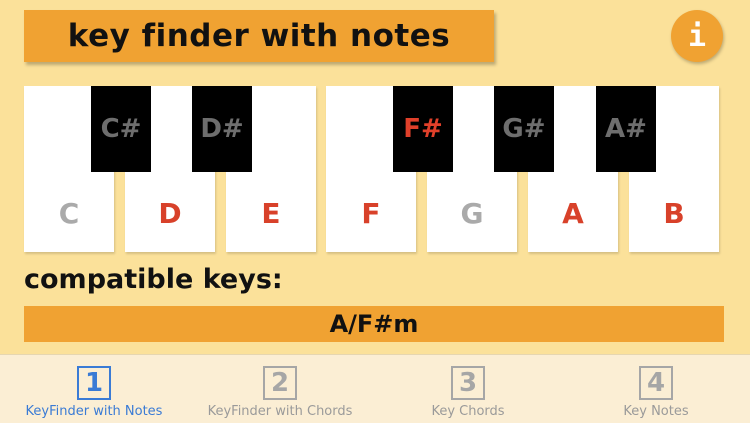 The height and width of the screenshot is (423, 750). What do you see at coordinates (170, 213) in the screenshot?
I see `key-label: D` at bounding box center [170, 213].